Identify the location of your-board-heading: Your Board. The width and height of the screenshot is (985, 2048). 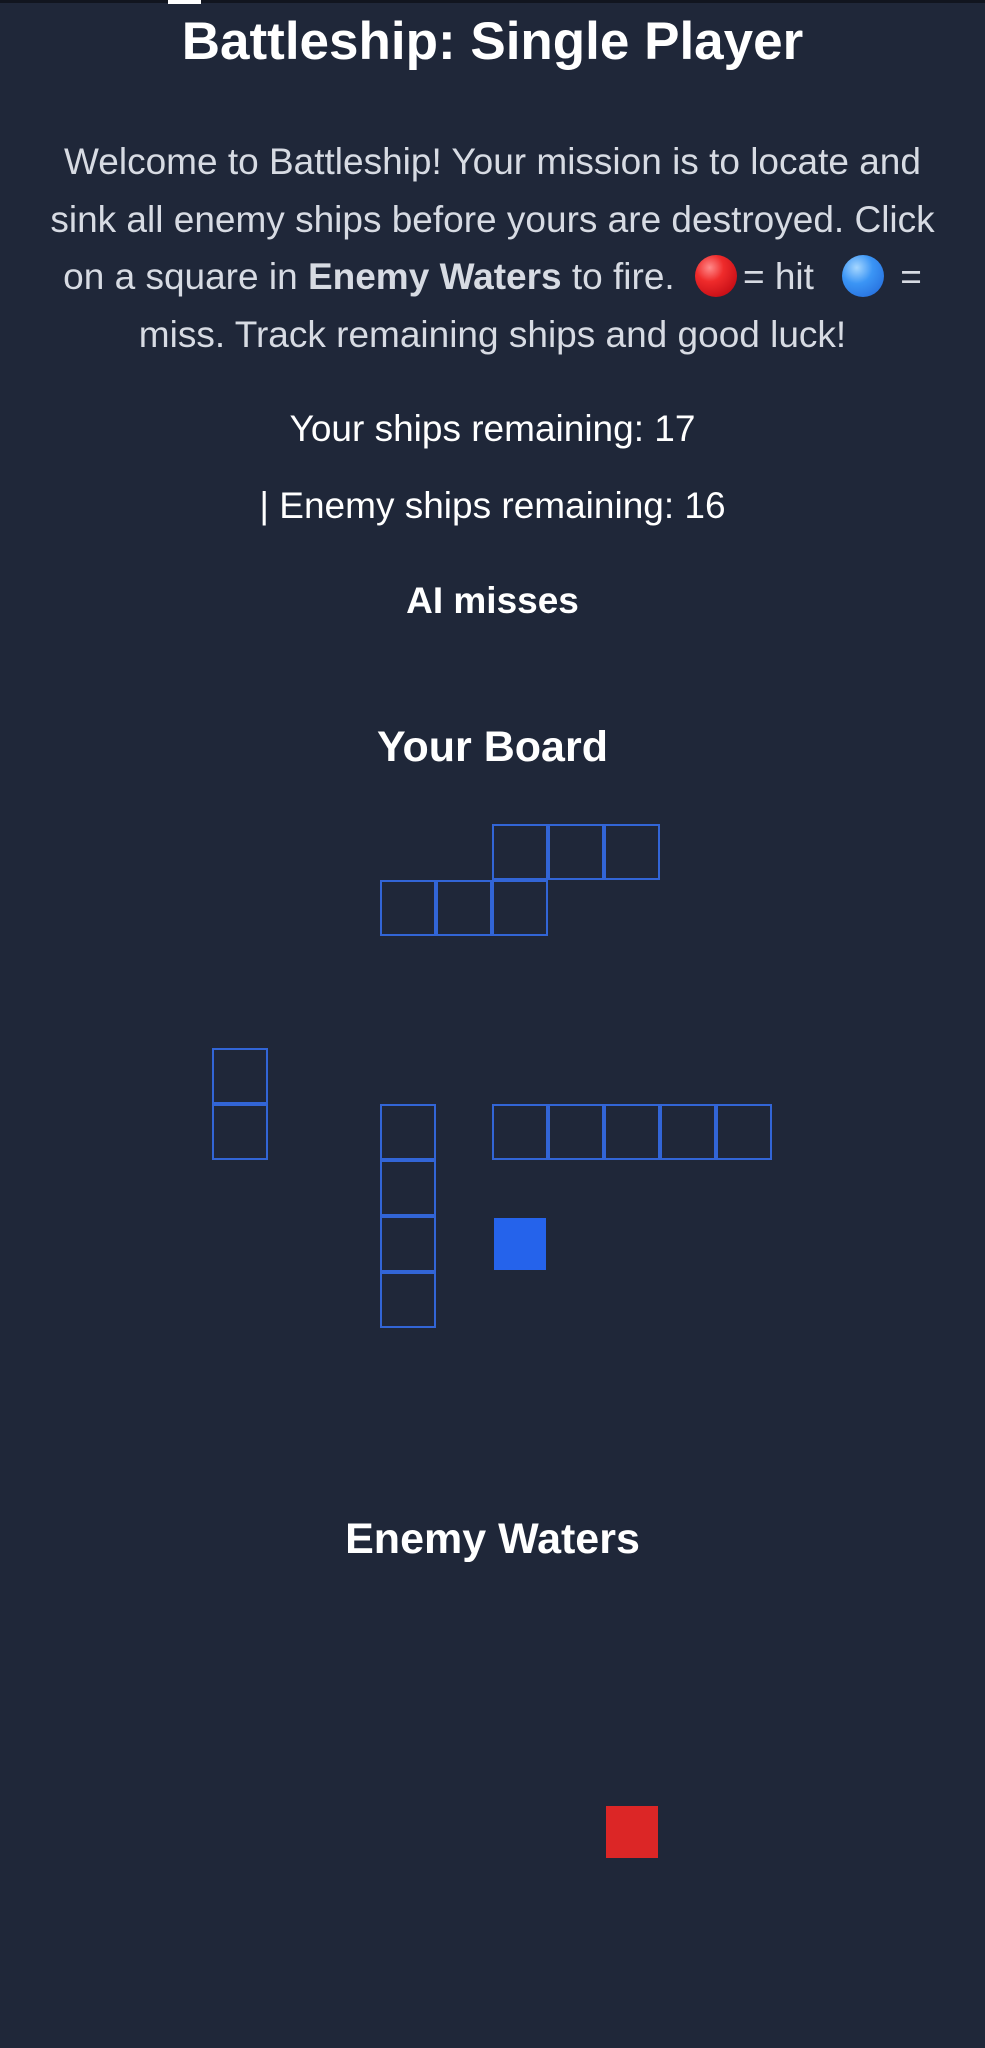
(492, 747).